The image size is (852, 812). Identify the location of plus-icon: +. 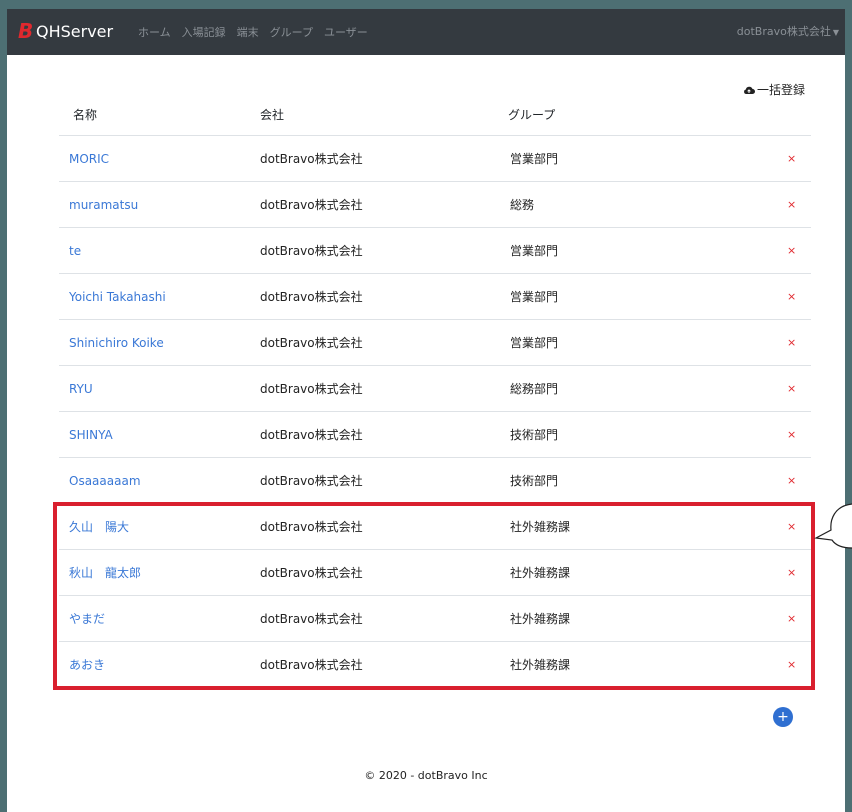
(783, 717).